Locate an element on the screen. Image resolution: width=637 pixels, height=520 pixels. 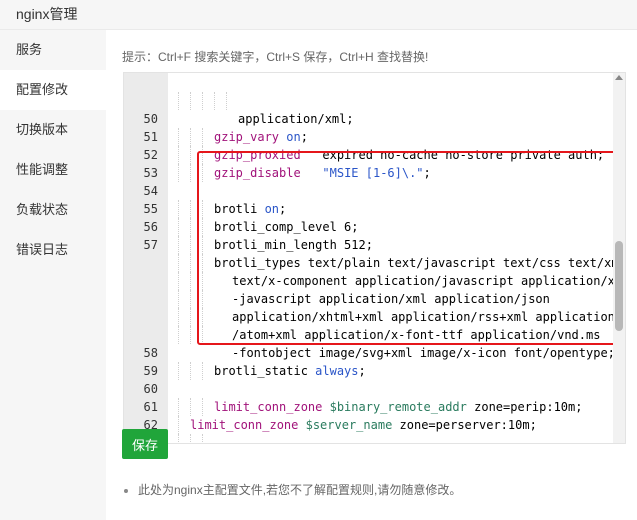
code-line: 52 gzip_disable "MSIE [1-6]\."; is located at coordinates (374, 155).